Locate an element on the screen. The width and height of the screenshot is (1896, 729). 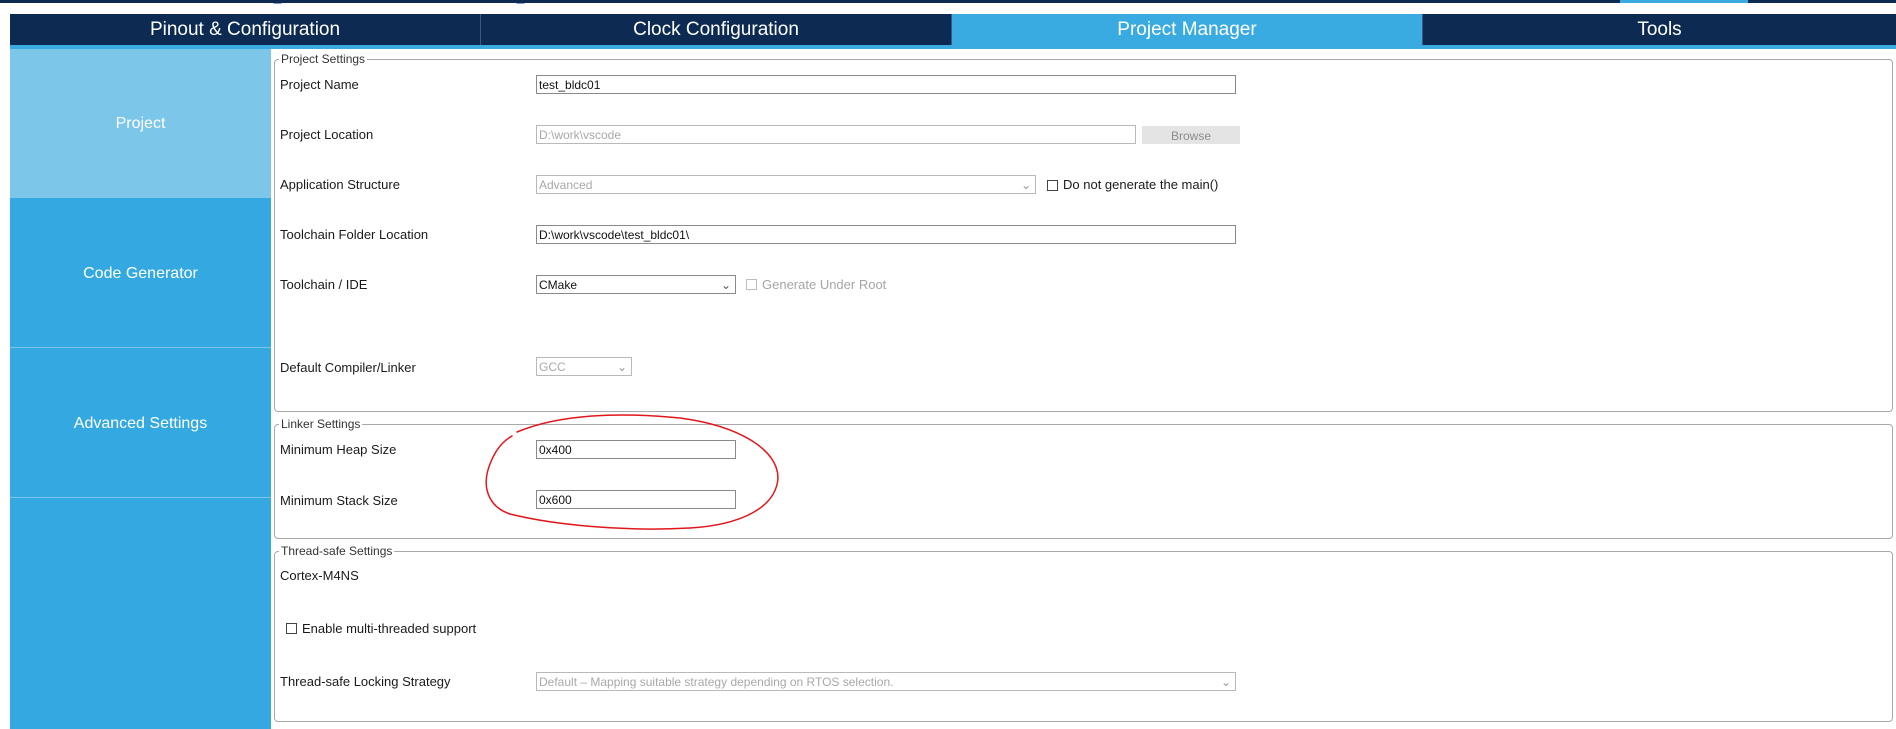
project-name-input: test_bldc01 is located at coordinates (886, 84).